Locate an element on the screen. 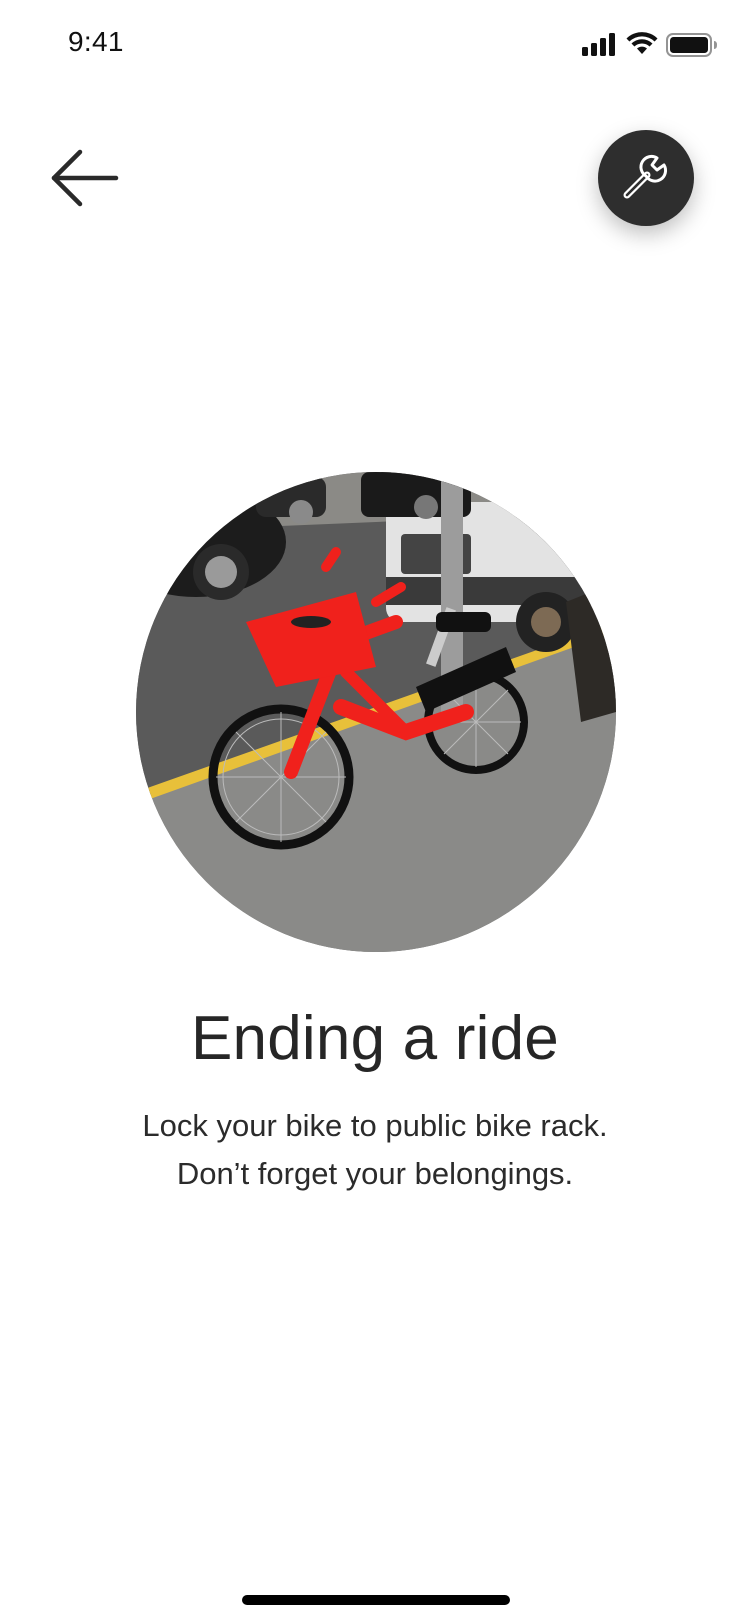 The width and height of the screenshot is (750, 1624). instruction-line-2: Don’t forget your belongings. is located at coordinates (375, 1173).